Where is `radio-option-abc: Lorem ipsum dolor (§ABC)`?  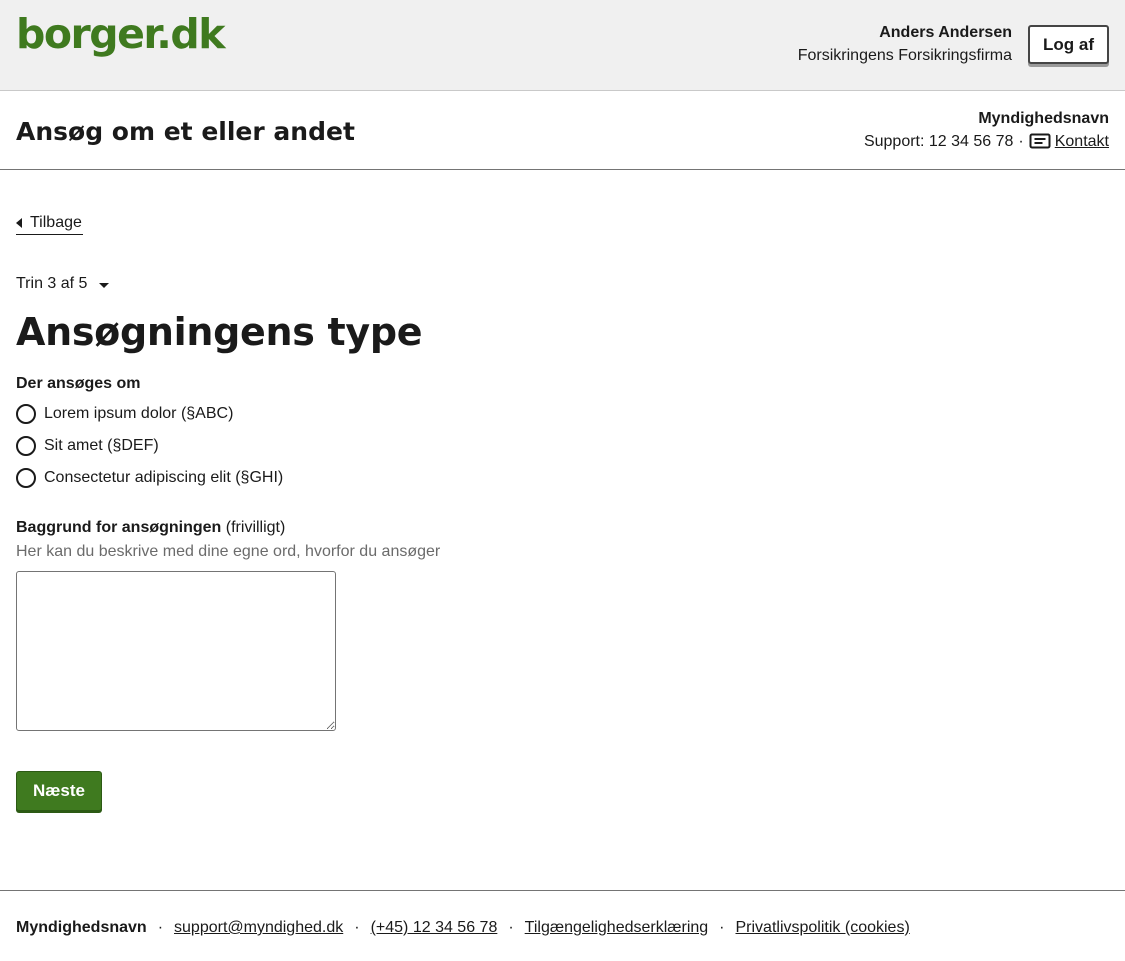
radio-option-abc: Lorem ipsum dolor (§ABC) is located at coordinates (124, 414).